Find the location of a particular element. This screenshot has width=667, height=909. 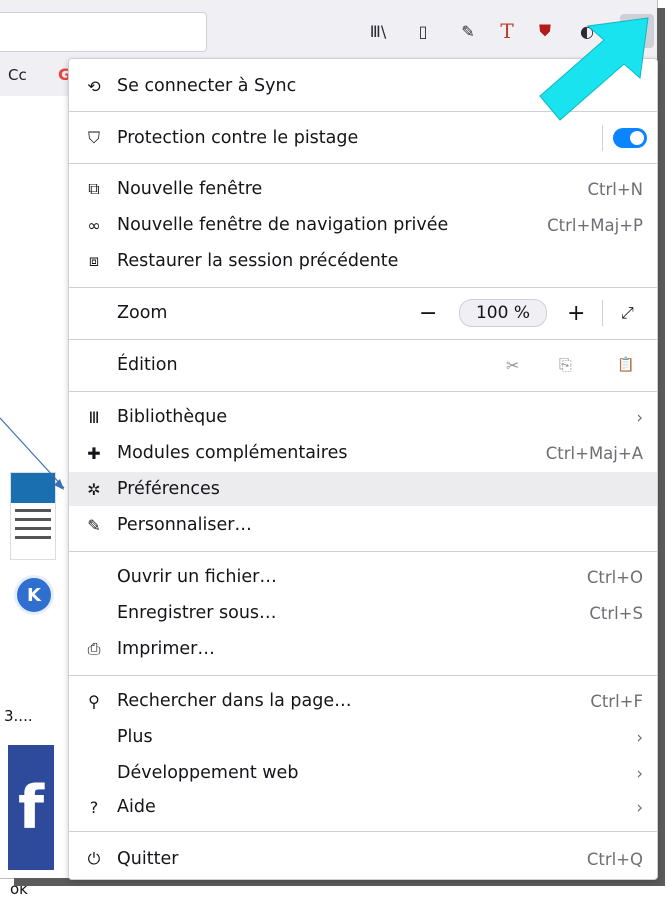

text-extension-icon: T is located at coordinates (507, 31).